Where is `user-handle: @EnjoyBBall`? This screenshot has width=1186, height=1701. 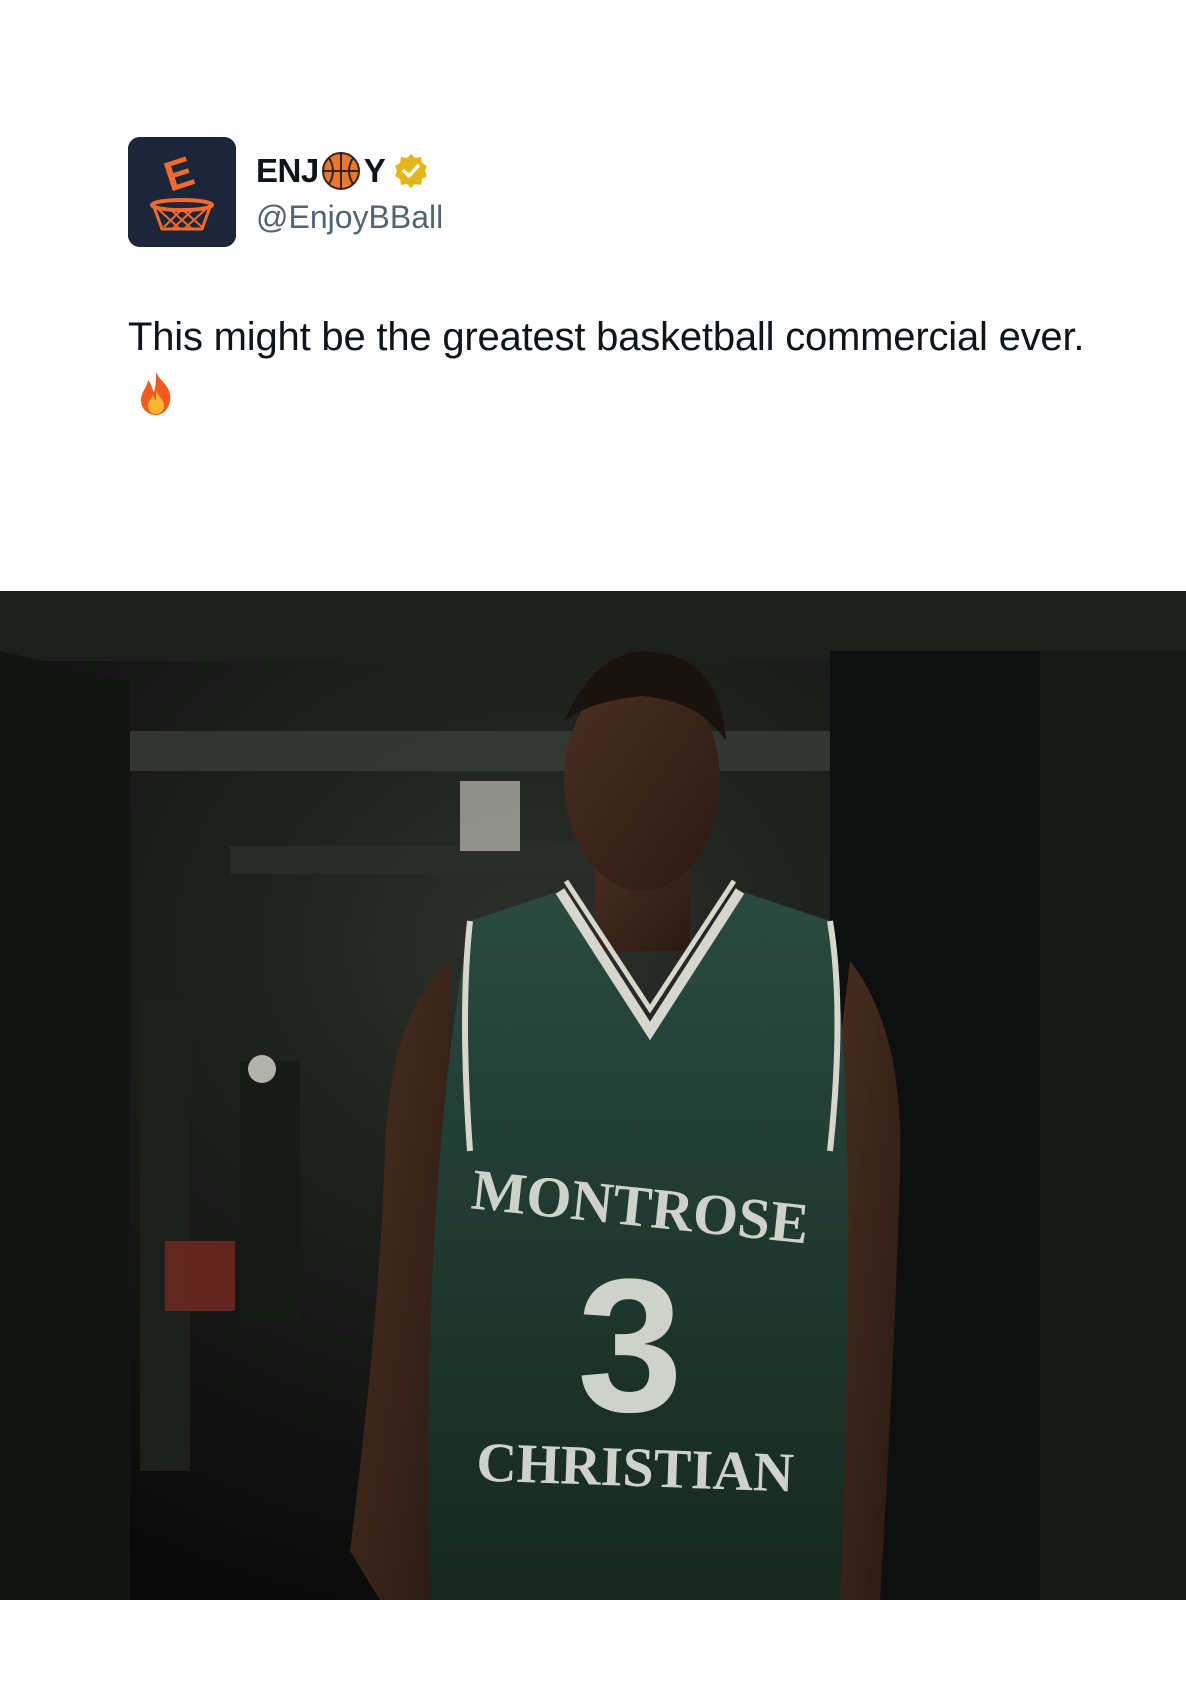 user-handle: @EnjoyBBall is located at coordinates (349, 217).